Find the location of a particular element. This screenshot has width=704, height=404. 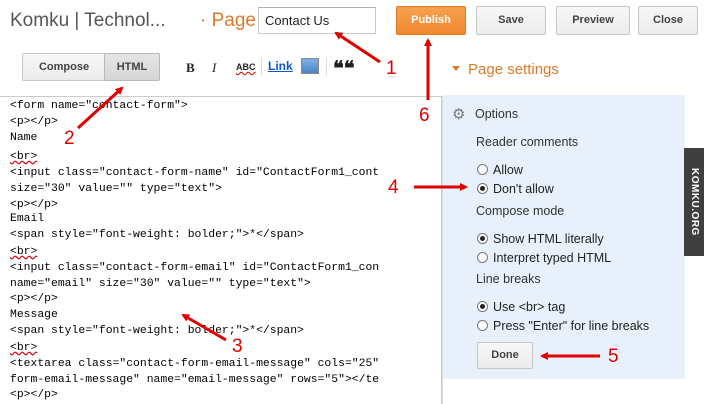

annotation-number-3: 3 is located at coordinates (237, 346).